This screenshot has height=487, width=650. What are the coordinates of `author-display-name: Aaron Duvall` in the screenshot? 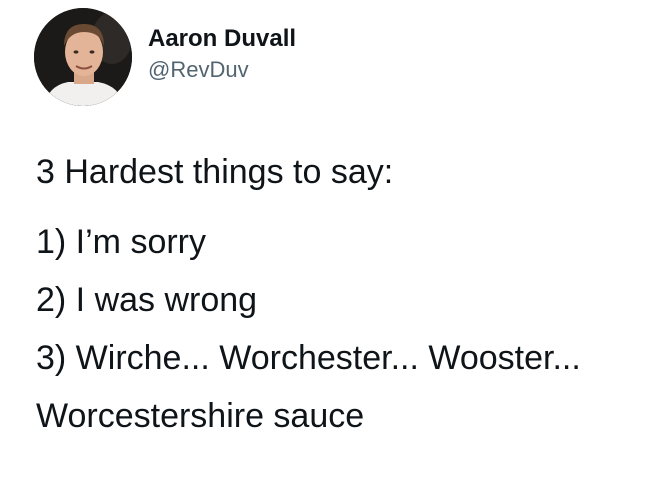 It's located at (222, 39).